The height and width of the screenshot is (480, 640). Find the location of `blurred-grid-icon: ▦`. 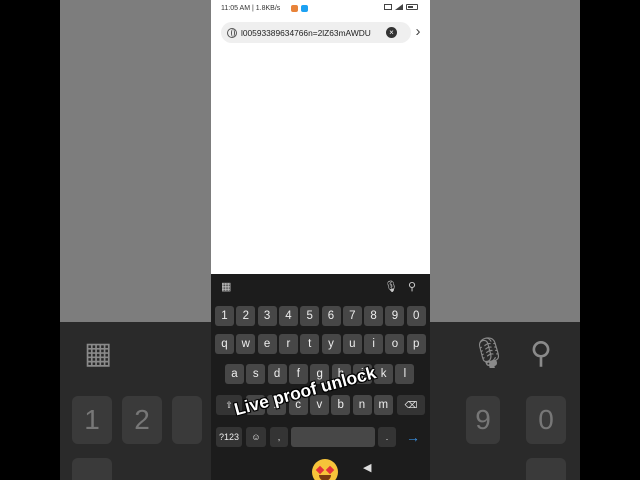

blurred-grid-icon: ▦ is located at coordinates (98, 353).